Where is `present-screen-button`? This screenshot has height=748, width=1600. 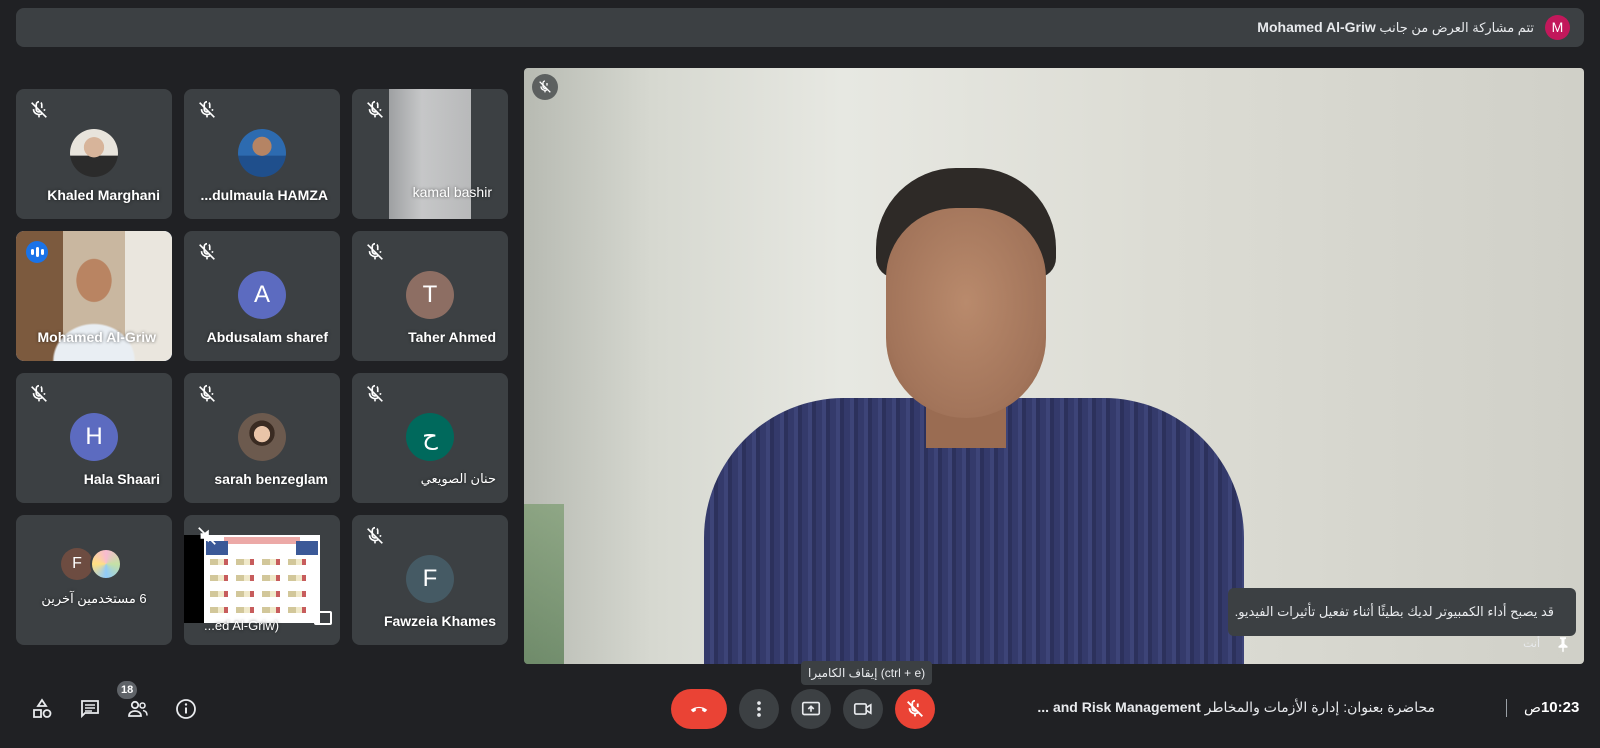
present-screen-button is located at coordinates (811, 709).